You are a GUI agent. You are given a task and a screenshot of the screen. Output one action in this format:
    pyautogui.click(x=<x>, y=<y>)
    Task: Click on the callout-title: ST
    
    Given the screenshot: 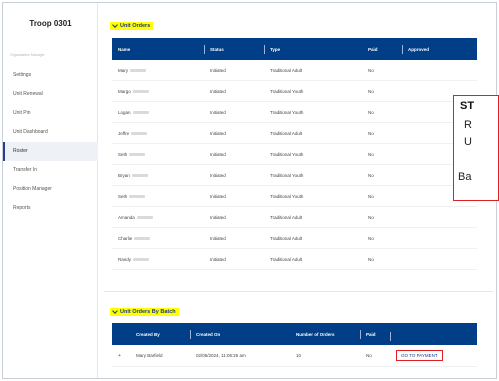 What is the action you would take?
    pyautogui.click(x=467, y=106)
    